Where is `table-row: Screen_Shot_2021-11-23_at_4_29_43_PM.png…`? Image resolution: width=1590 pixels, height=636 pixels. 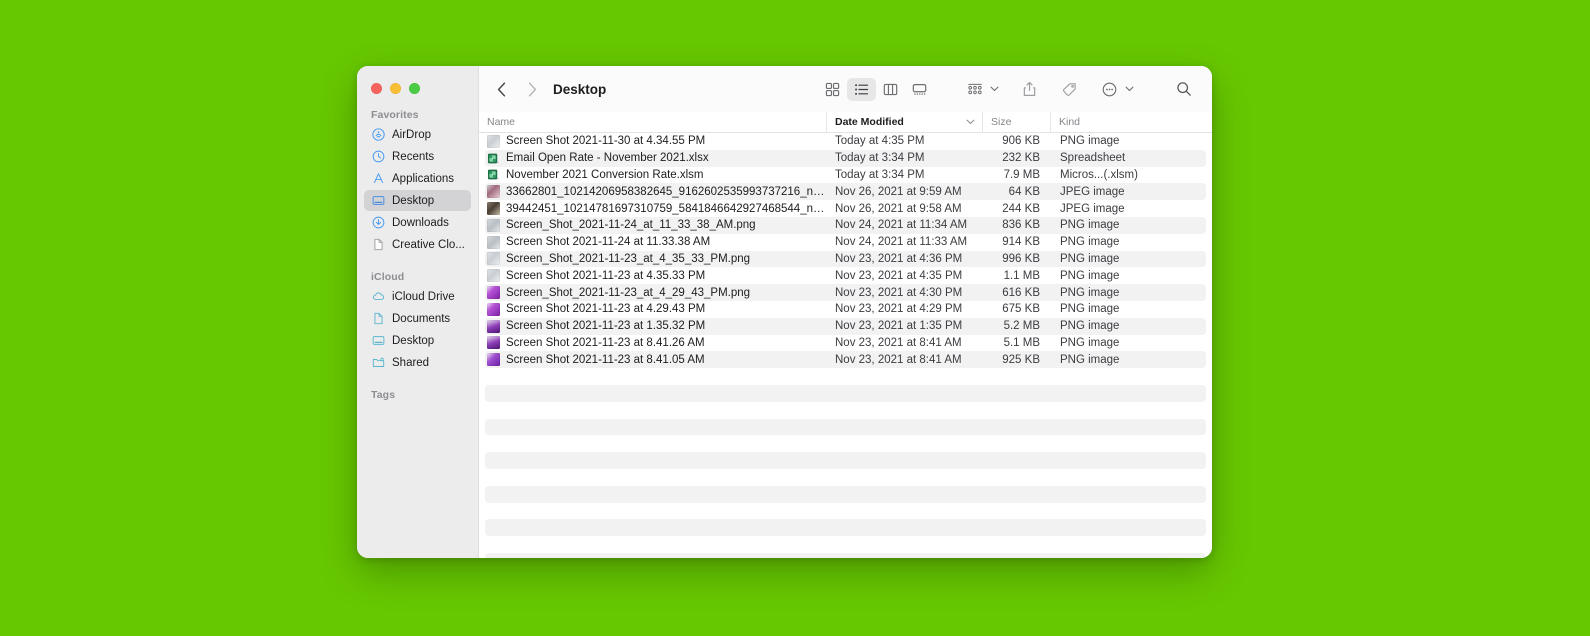 table-row: Screen_Shot_2021-11-23_at_4_29_43_PM.png… is located at coordinates (845, 292).